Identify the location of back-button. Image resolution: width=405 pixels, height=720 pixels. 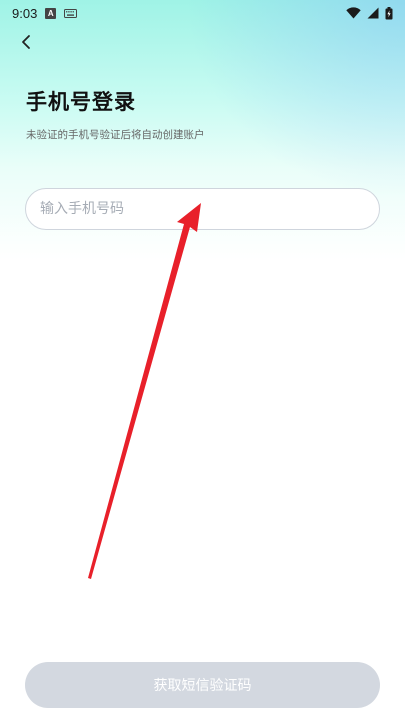
(26, 42).